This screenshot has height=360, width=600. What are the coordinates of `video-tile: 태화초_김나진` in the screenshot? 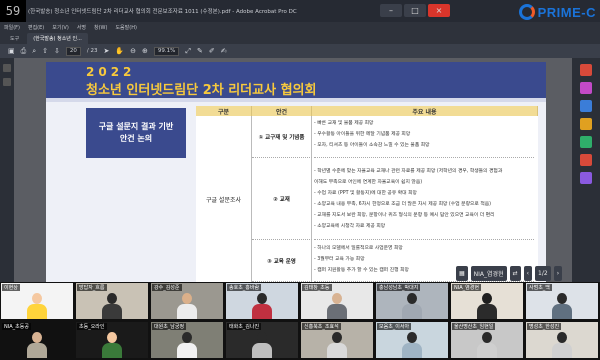 It's located at (262, 340).